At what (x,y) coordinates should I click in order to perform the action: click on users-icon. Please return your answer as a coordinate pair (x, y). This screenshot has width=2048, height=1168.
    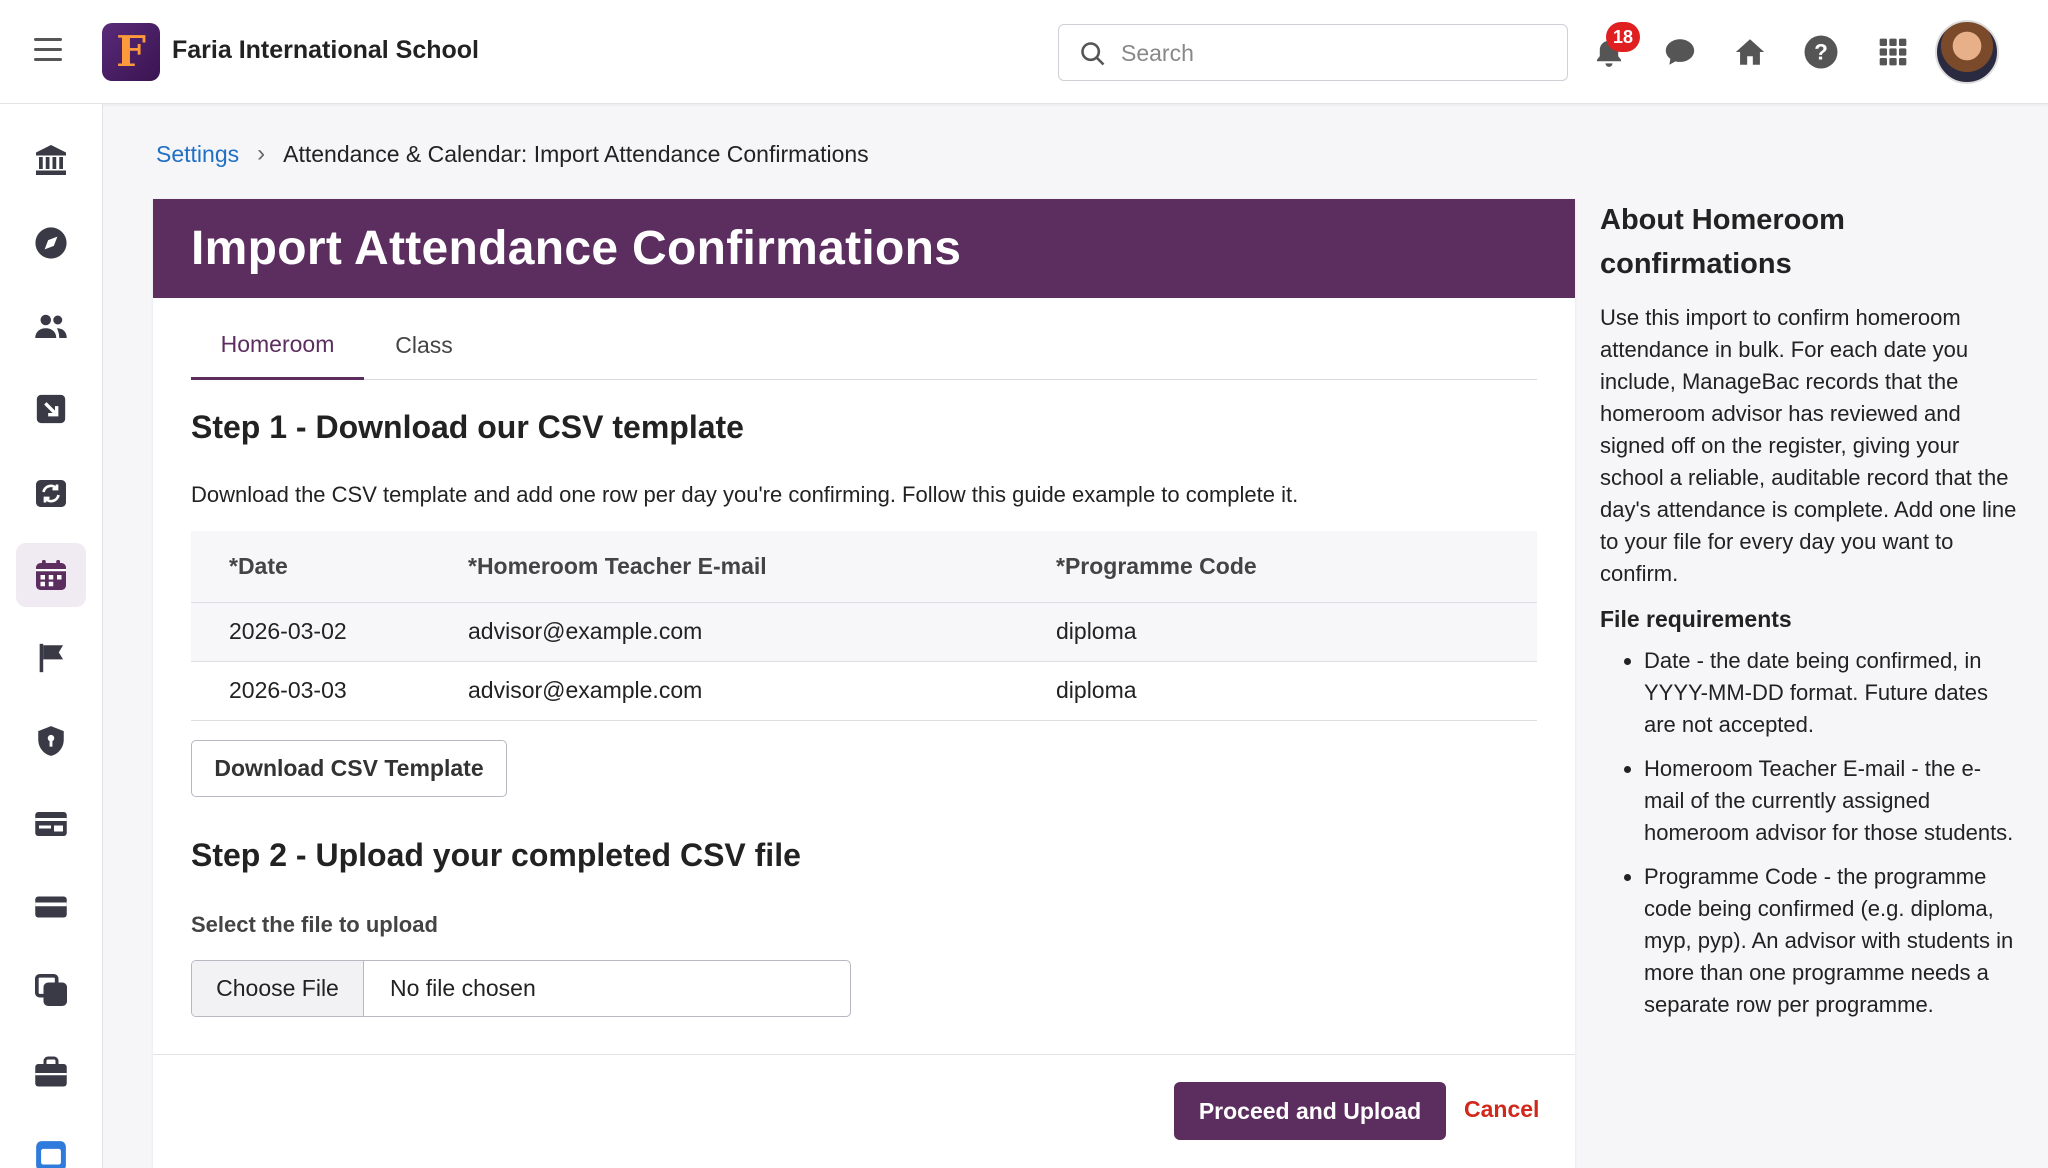
    Looking at the image, I should click on (51, 326).